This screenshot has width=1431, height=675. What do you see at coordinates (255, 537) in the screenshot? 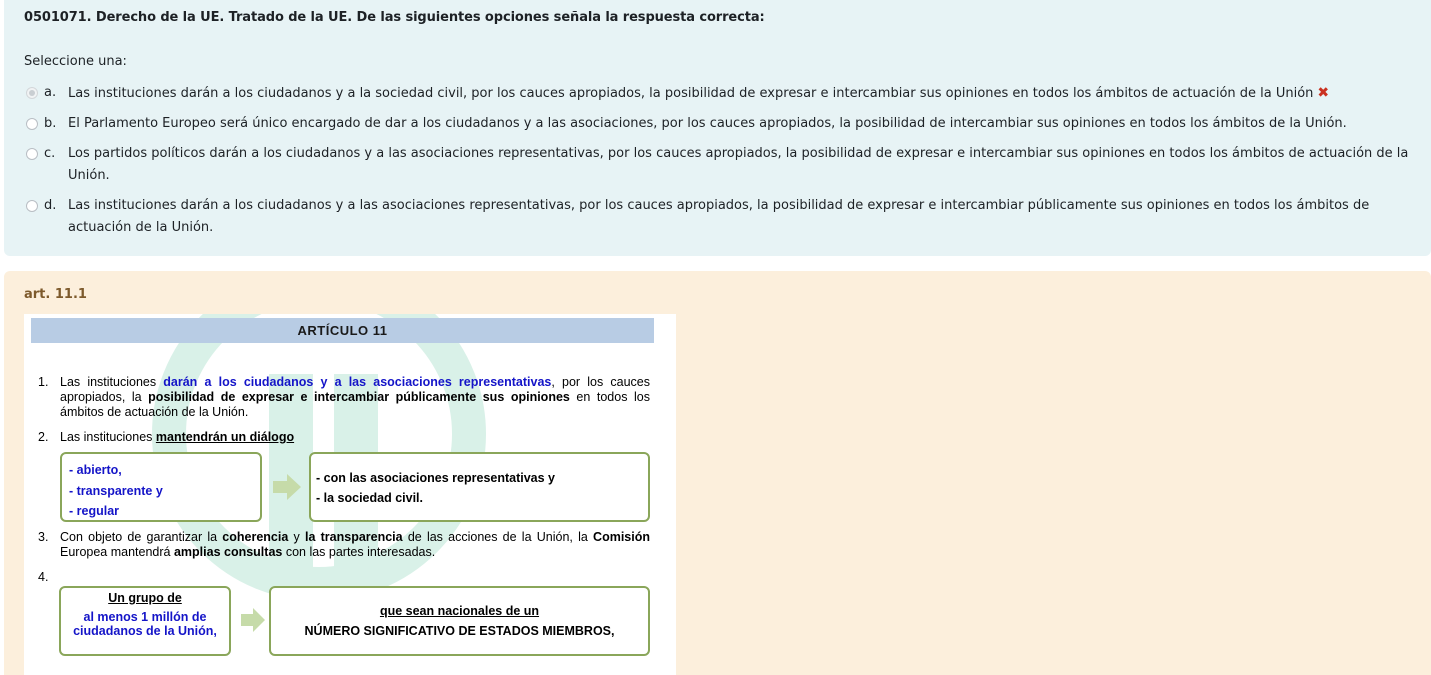
I see `text-run: coherencia` at bounding box center [255, 537].